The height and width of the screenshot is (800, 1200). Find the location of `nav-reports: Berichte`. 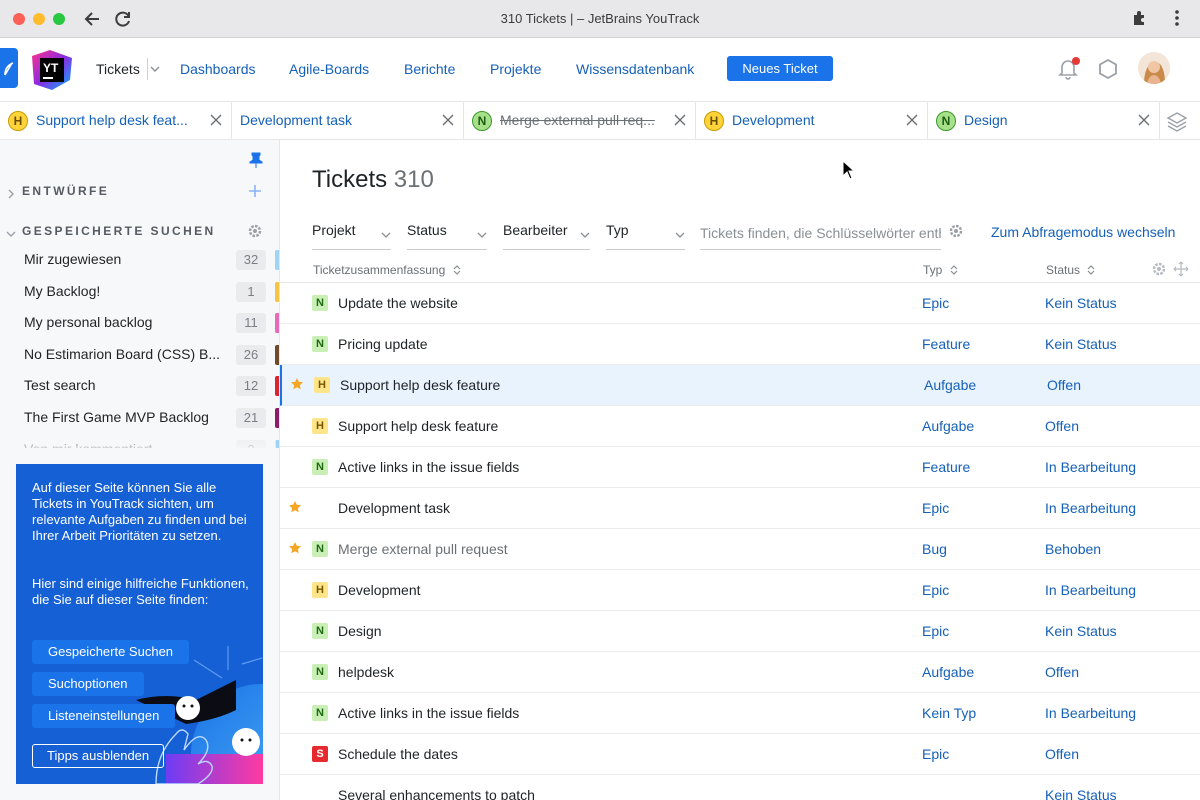

nav-reports: Berichte is located at coordinates (429, 69).